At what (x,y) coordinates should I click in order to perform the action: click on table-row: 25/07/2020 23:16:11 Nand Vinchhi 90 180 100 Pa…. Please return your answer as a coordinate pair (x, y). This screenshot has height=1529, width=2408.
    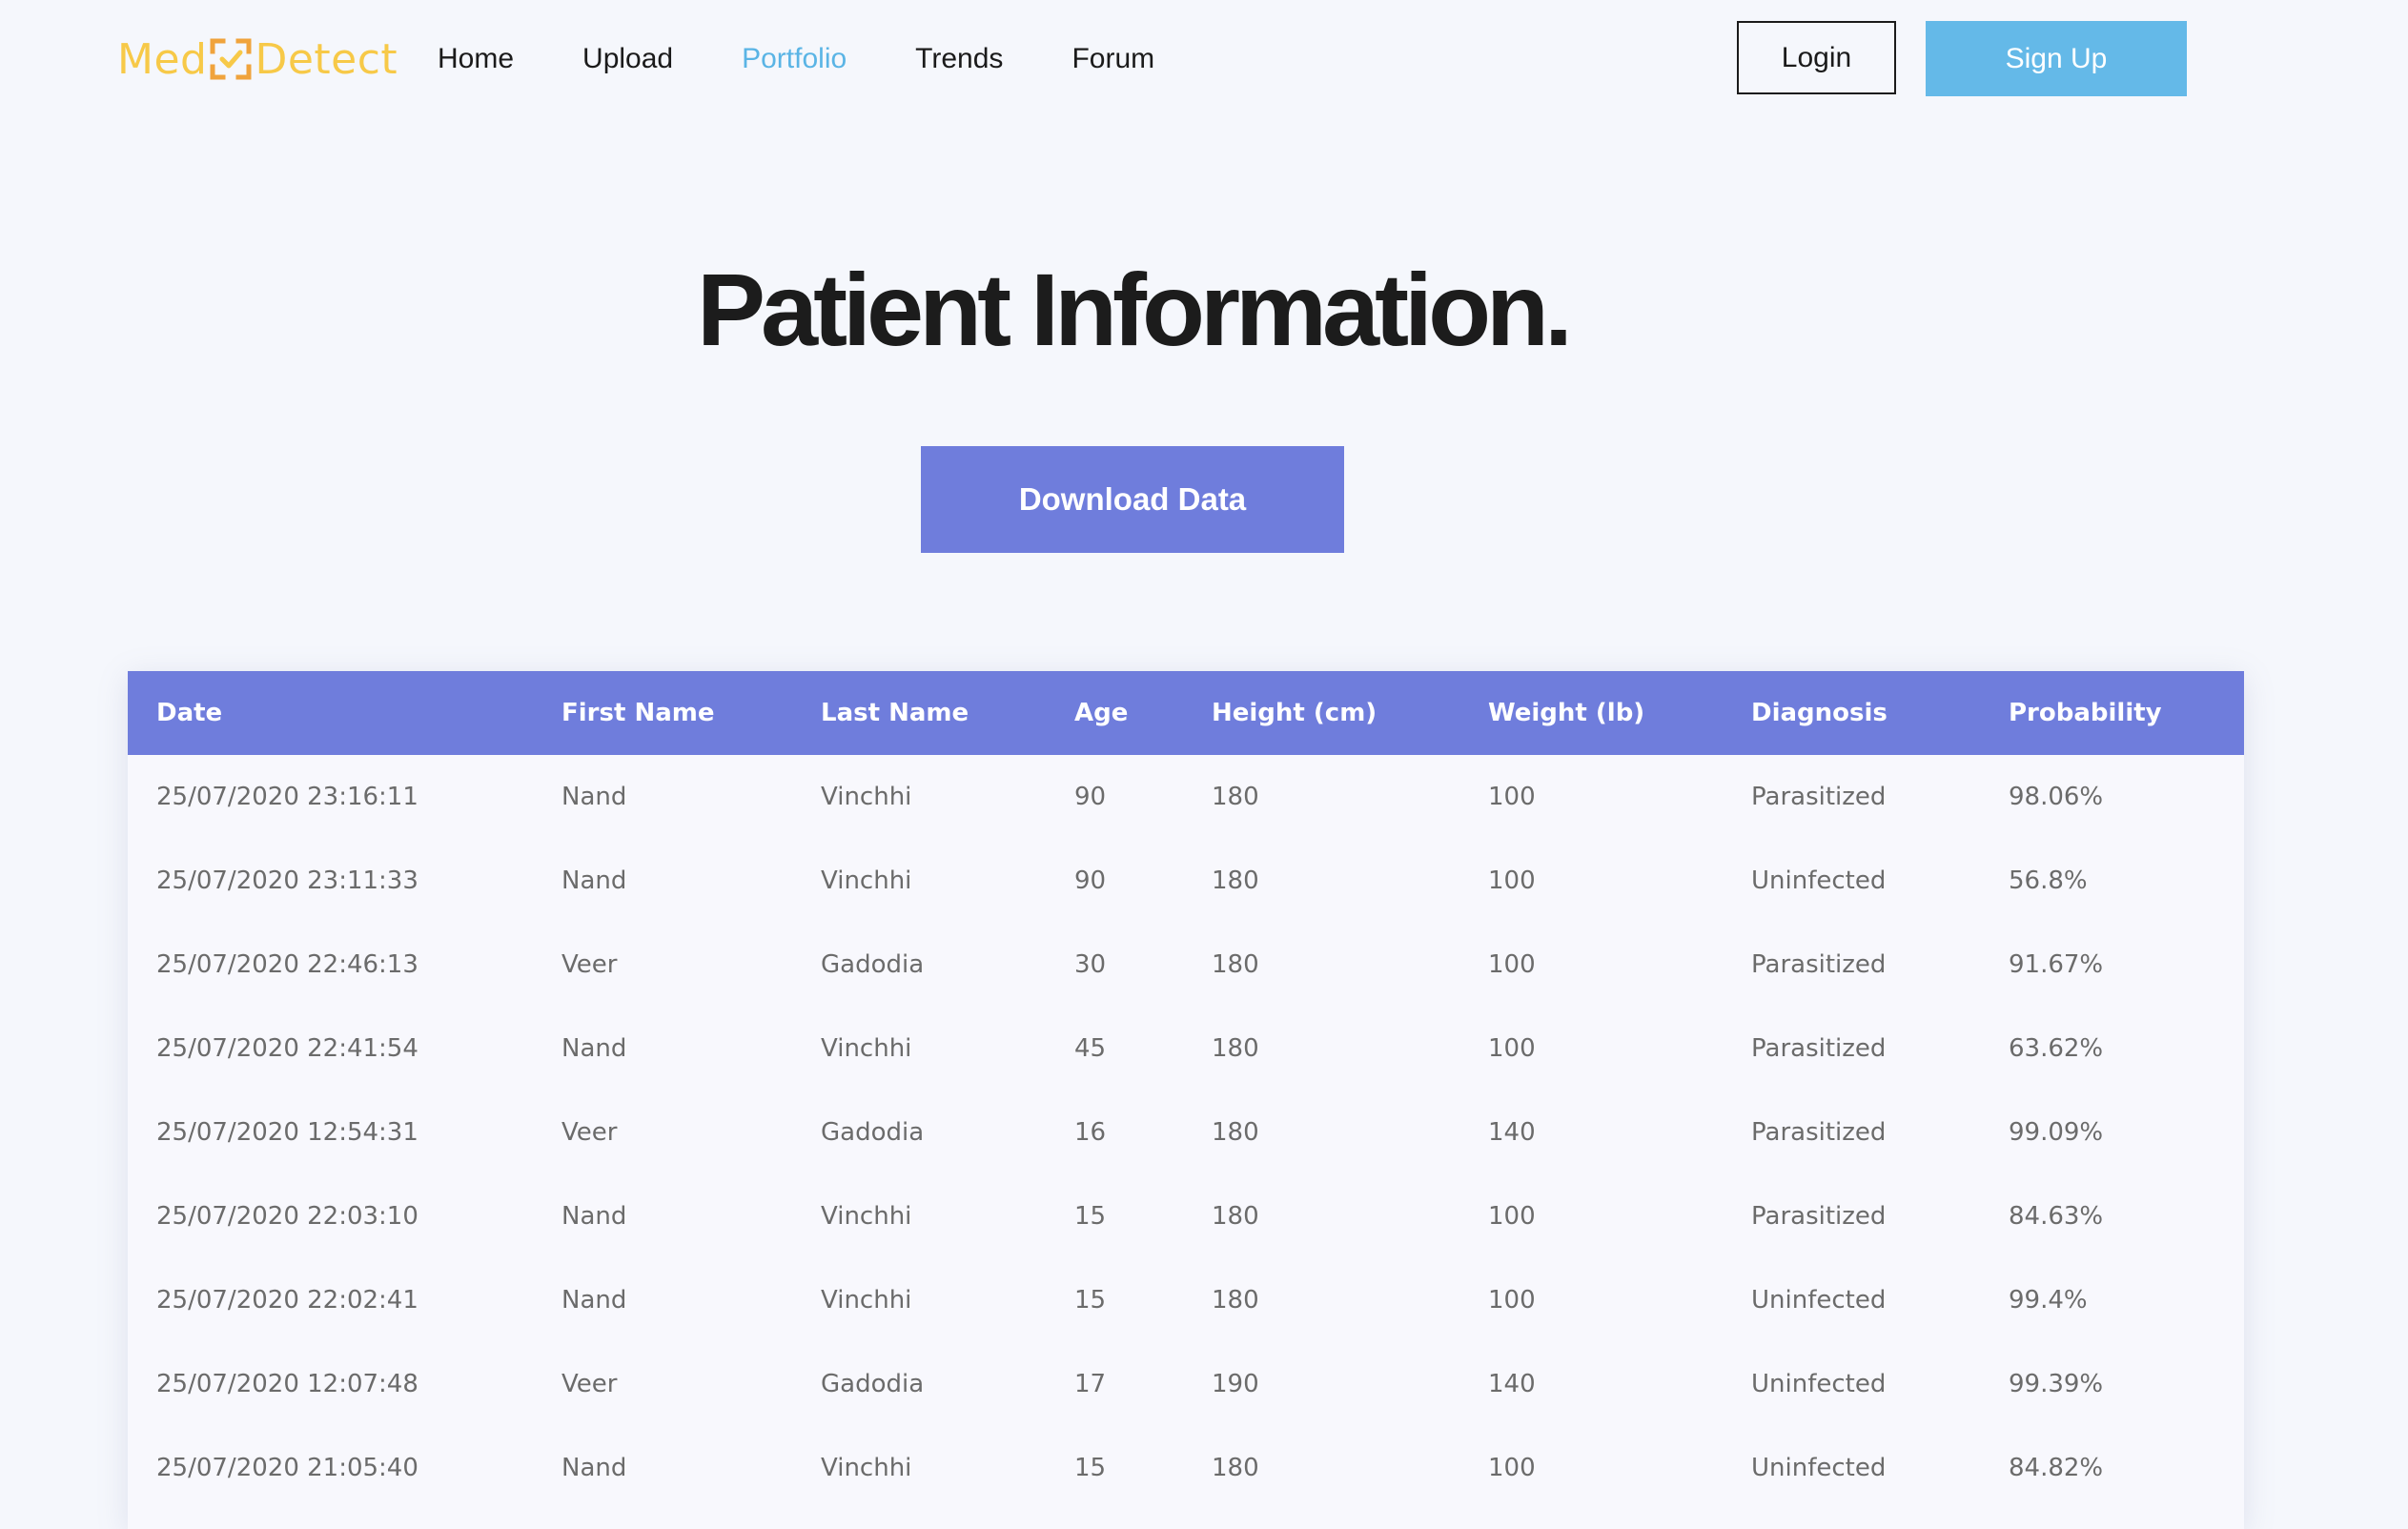
    Looking at the image, I should click on (1186, 797).